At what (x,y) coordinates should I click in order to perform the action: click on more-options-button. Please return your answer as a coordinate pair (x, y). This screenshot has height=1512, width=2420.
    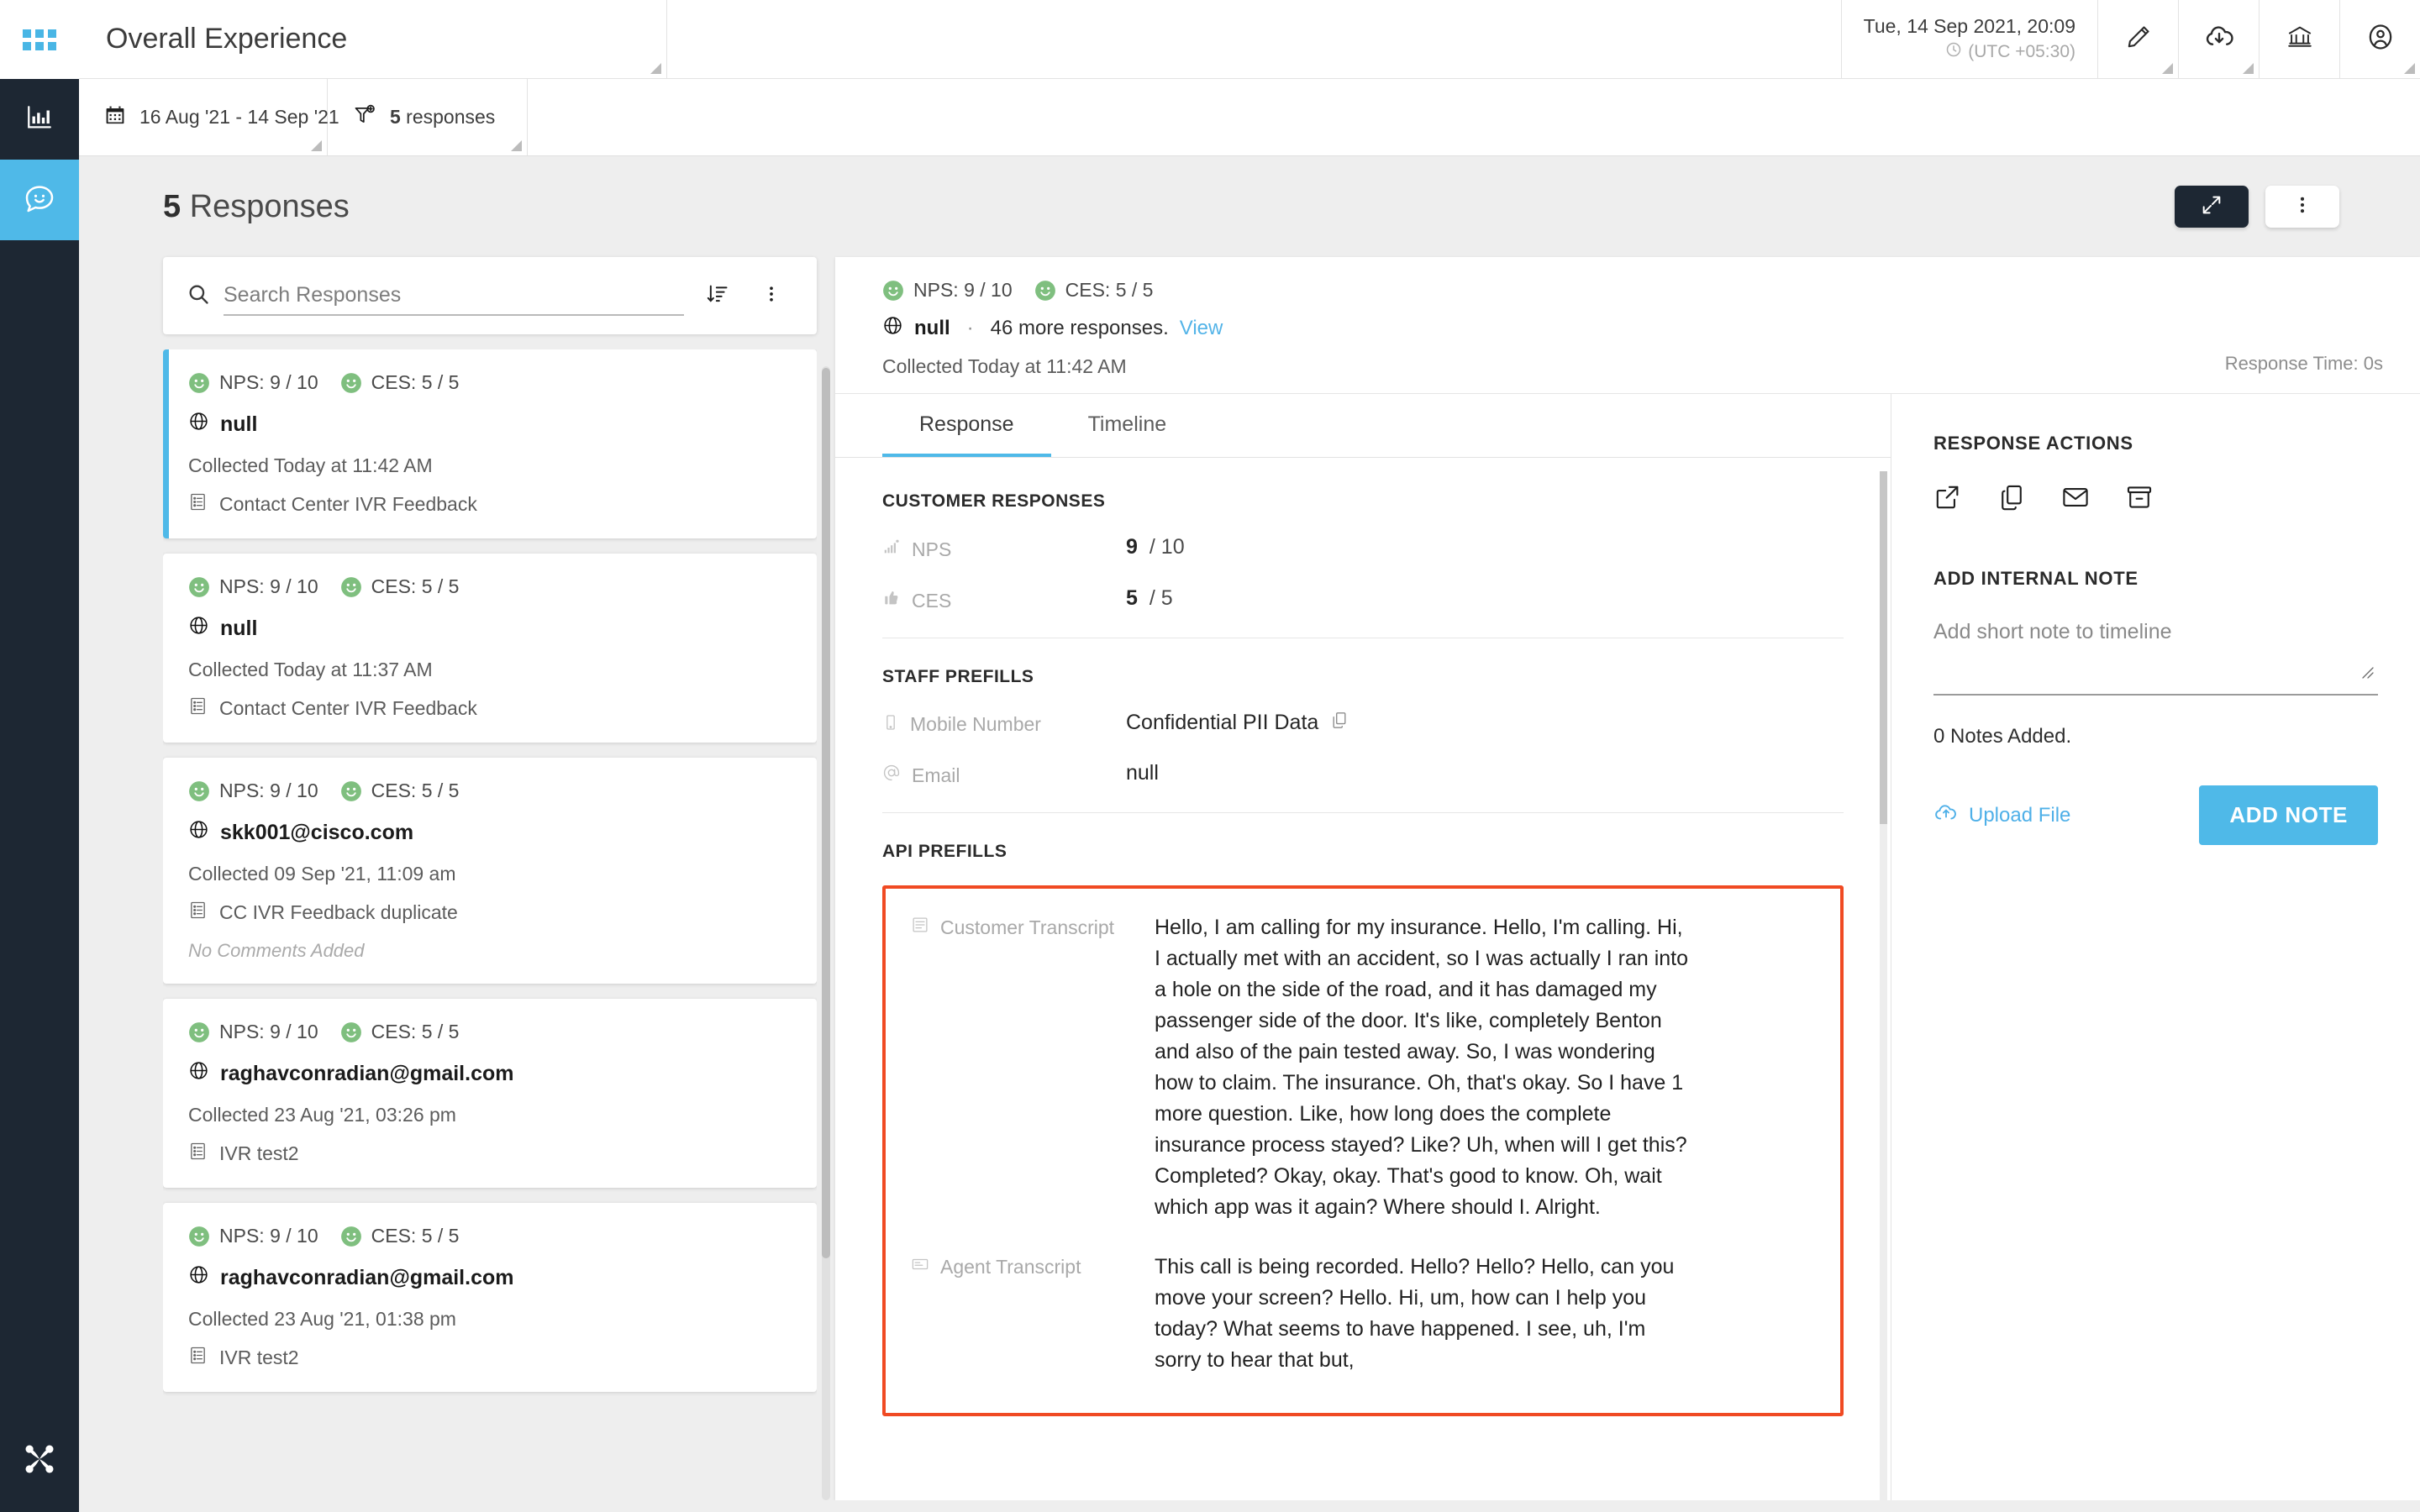
    Looking at the image, I should click on (2302, 207).